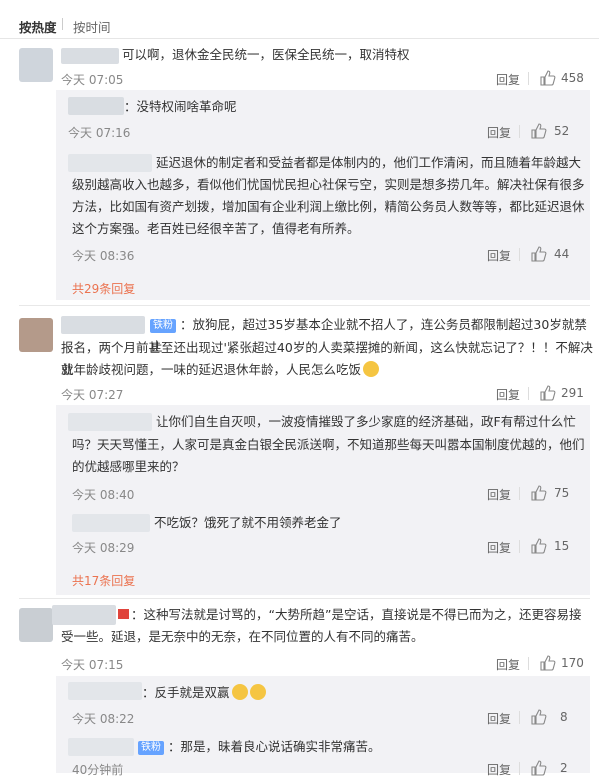 This screenshot has height=778, width=599. What do you see at coordinates (562, 131) in the screenshot?
I see `like-count: 52` at bounding box center [562, 131].